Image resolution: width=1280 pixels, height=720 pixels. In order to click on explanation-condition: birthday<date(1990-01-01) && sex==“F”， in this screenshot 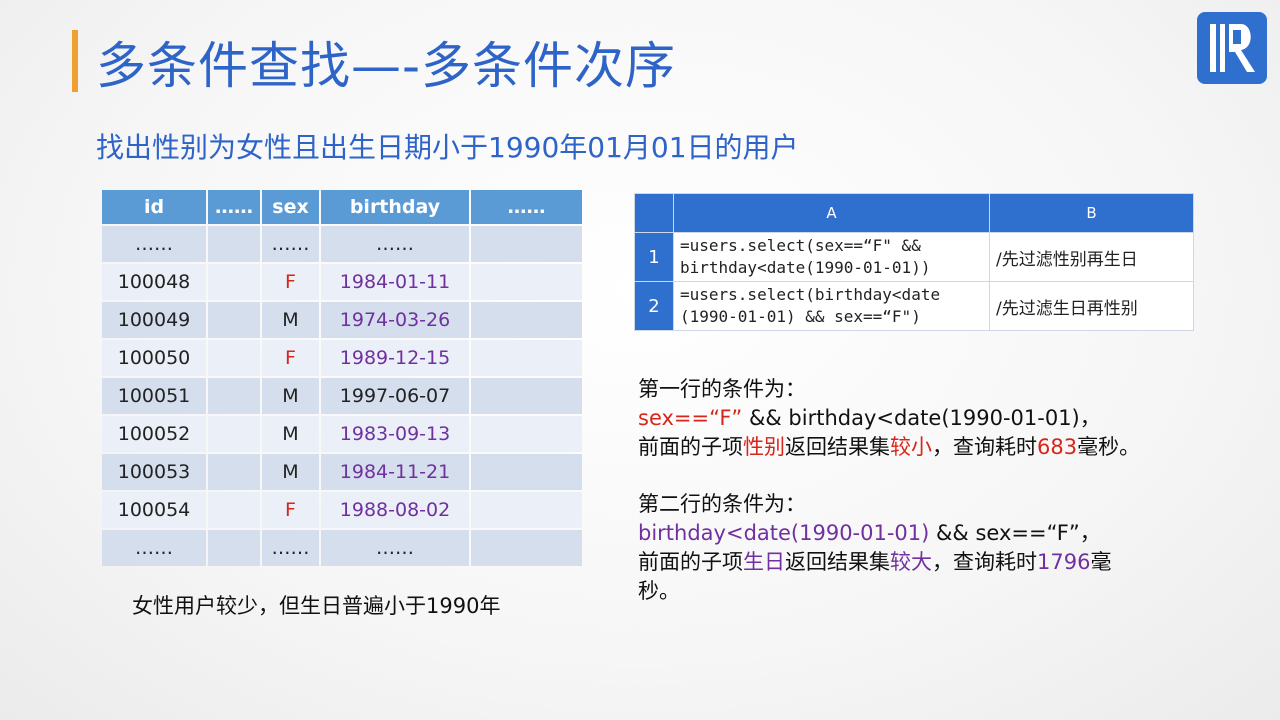, I will do `click(874, 533)`.